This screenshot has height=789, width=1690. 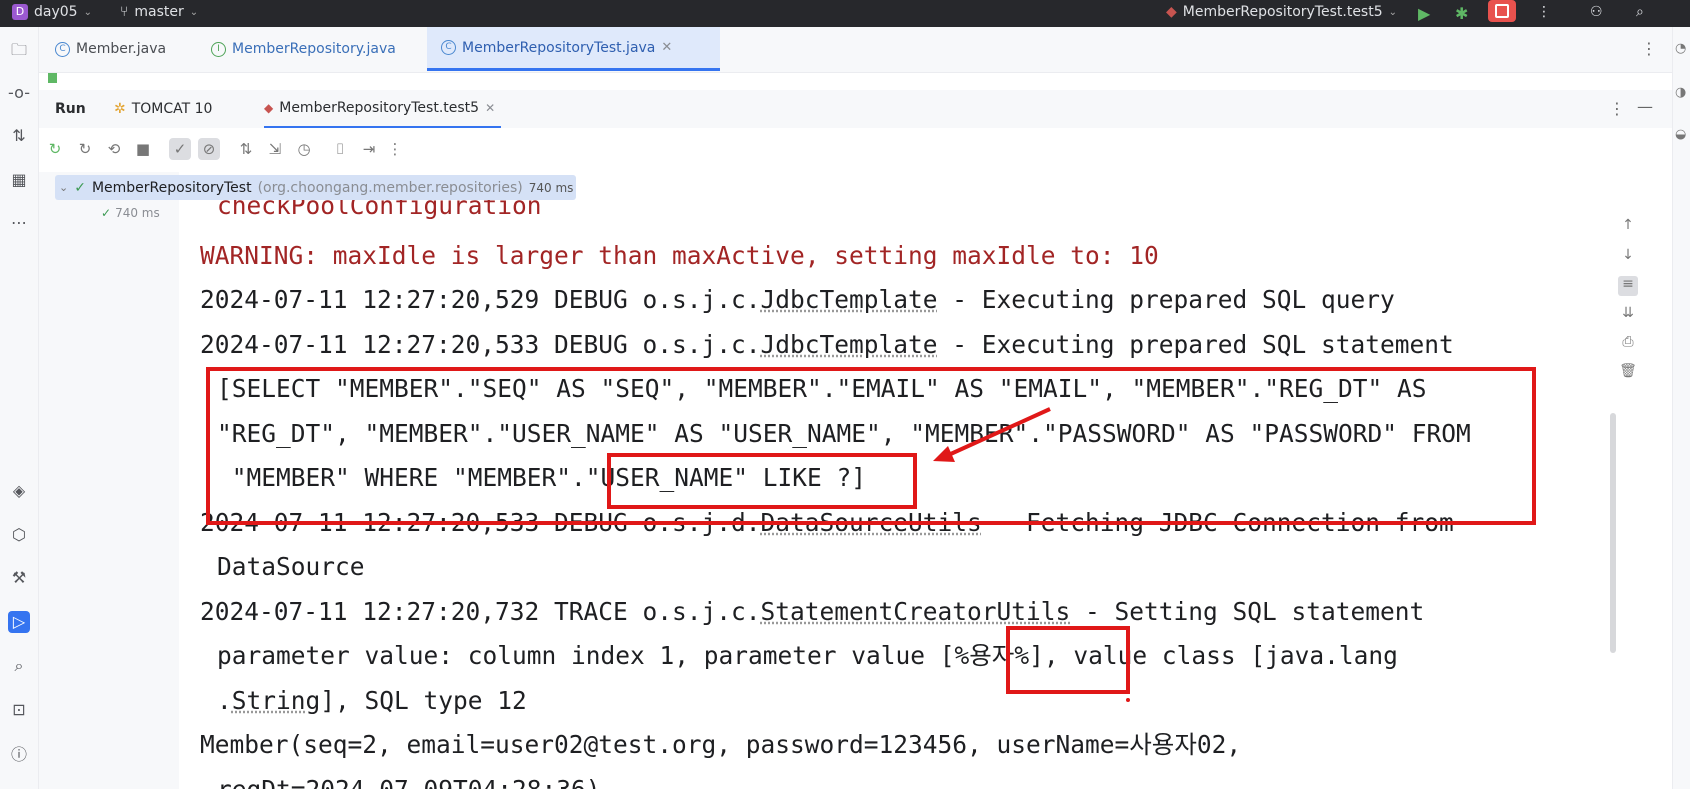 What do you see at coordinates (997, 433) in the screenshot?
I see `annotation-arrow-line` at bounding box center [997, 433].